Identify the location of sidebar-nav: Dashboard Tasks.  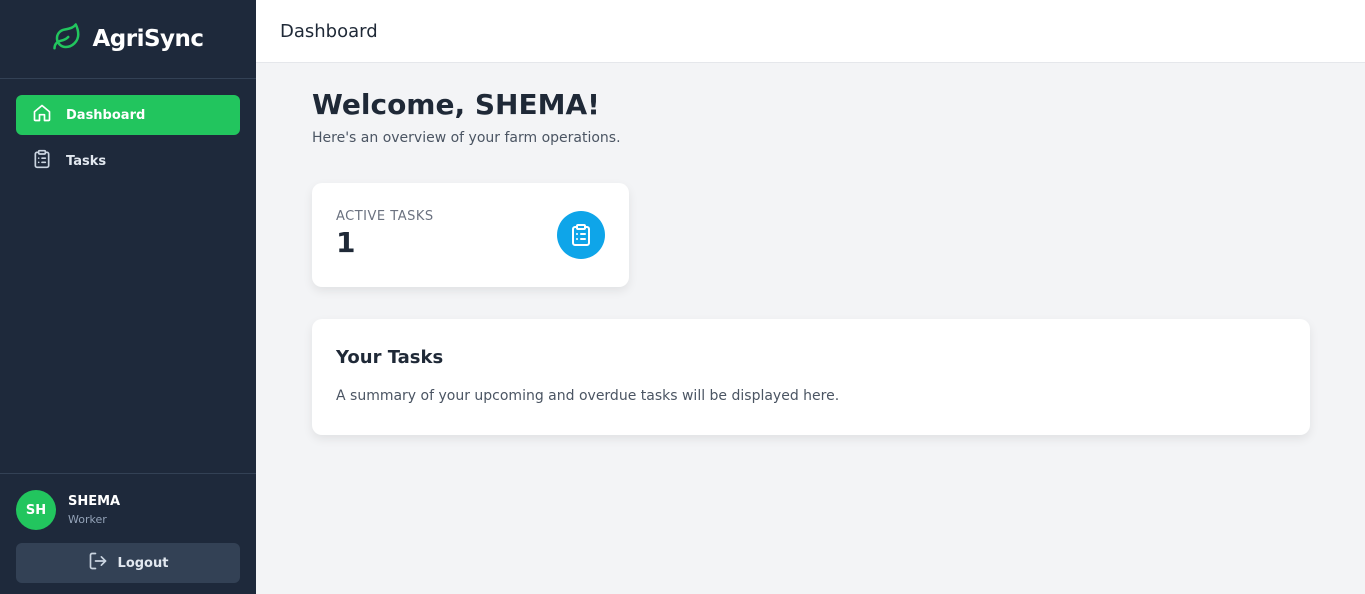
(128, 130).